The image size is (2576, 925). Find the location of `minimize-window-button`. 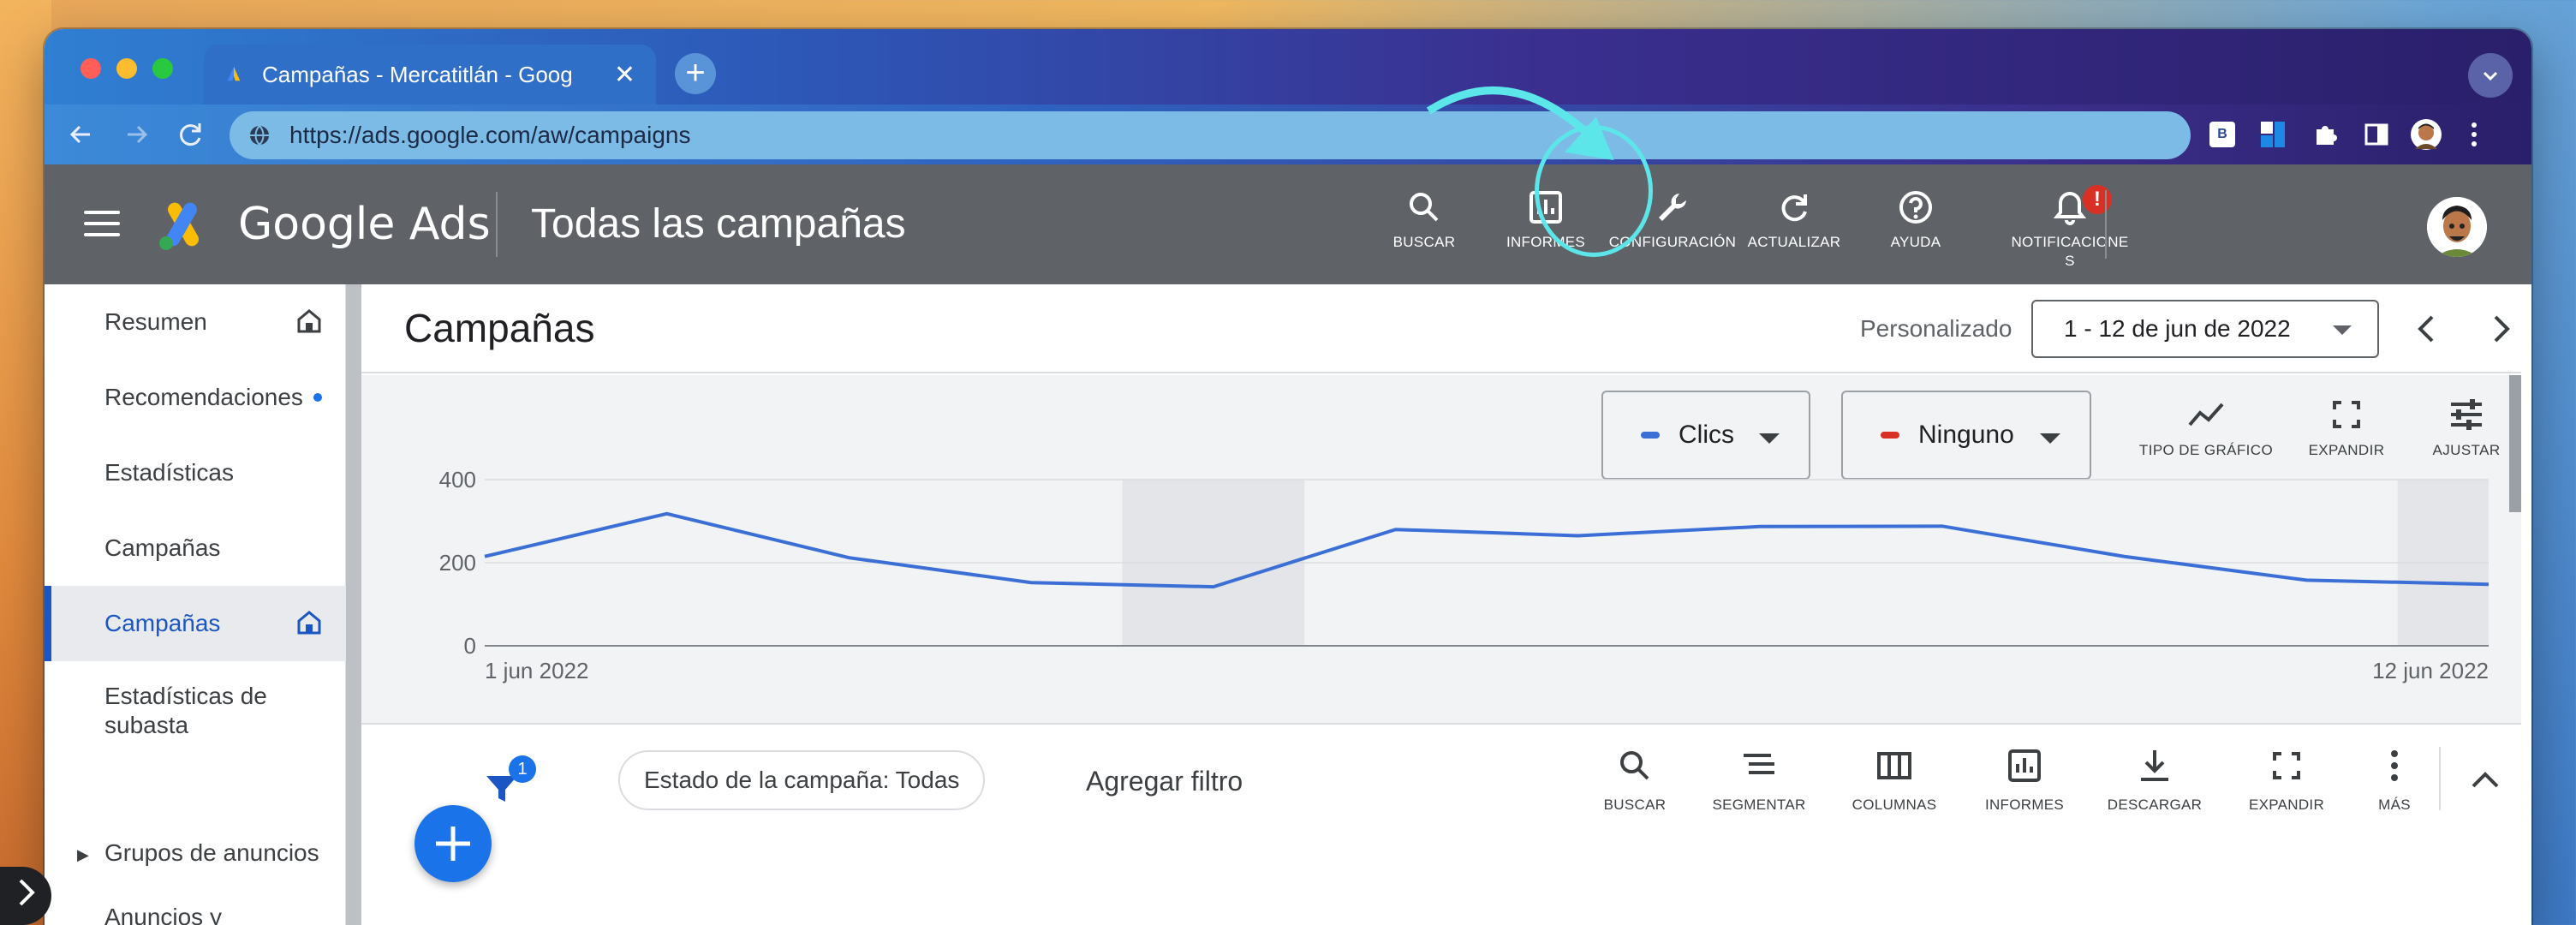

minimize-window-button is located at coordinates (127, 68).